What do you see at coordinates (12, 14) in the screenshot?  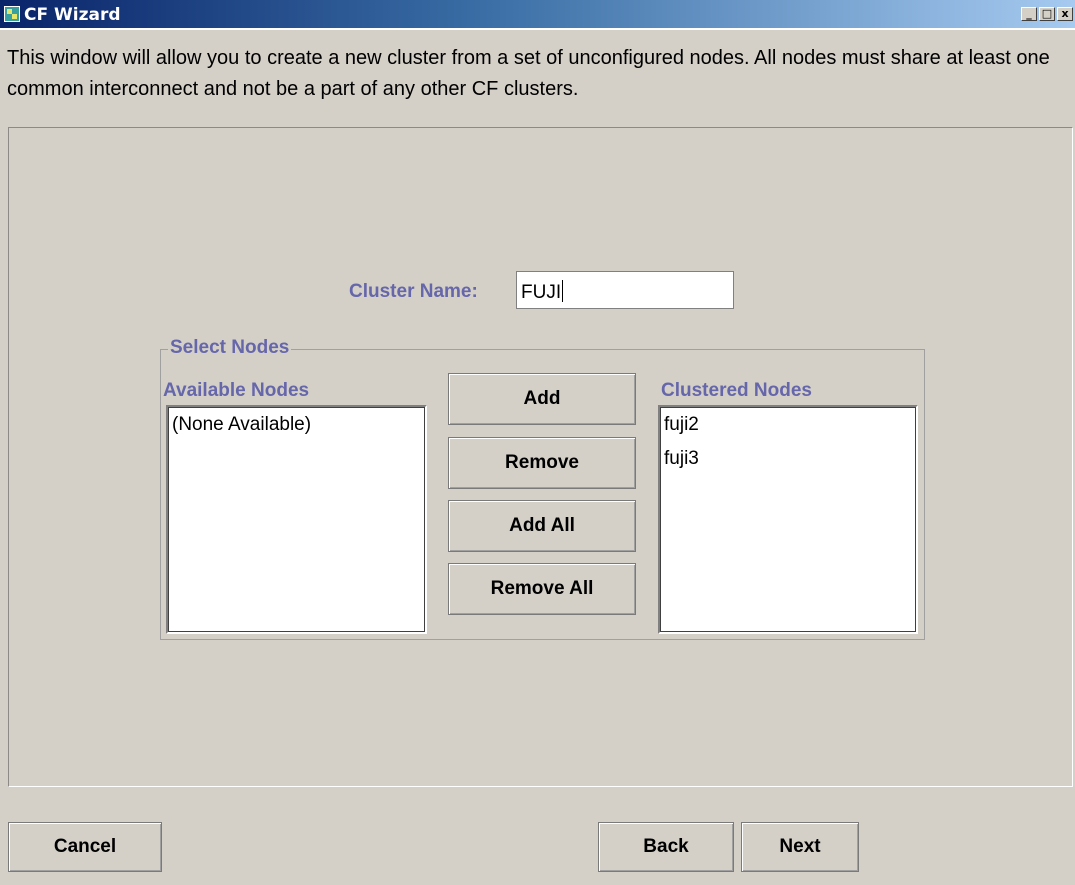 I see `app-icon` at bounding box center [12, 14].